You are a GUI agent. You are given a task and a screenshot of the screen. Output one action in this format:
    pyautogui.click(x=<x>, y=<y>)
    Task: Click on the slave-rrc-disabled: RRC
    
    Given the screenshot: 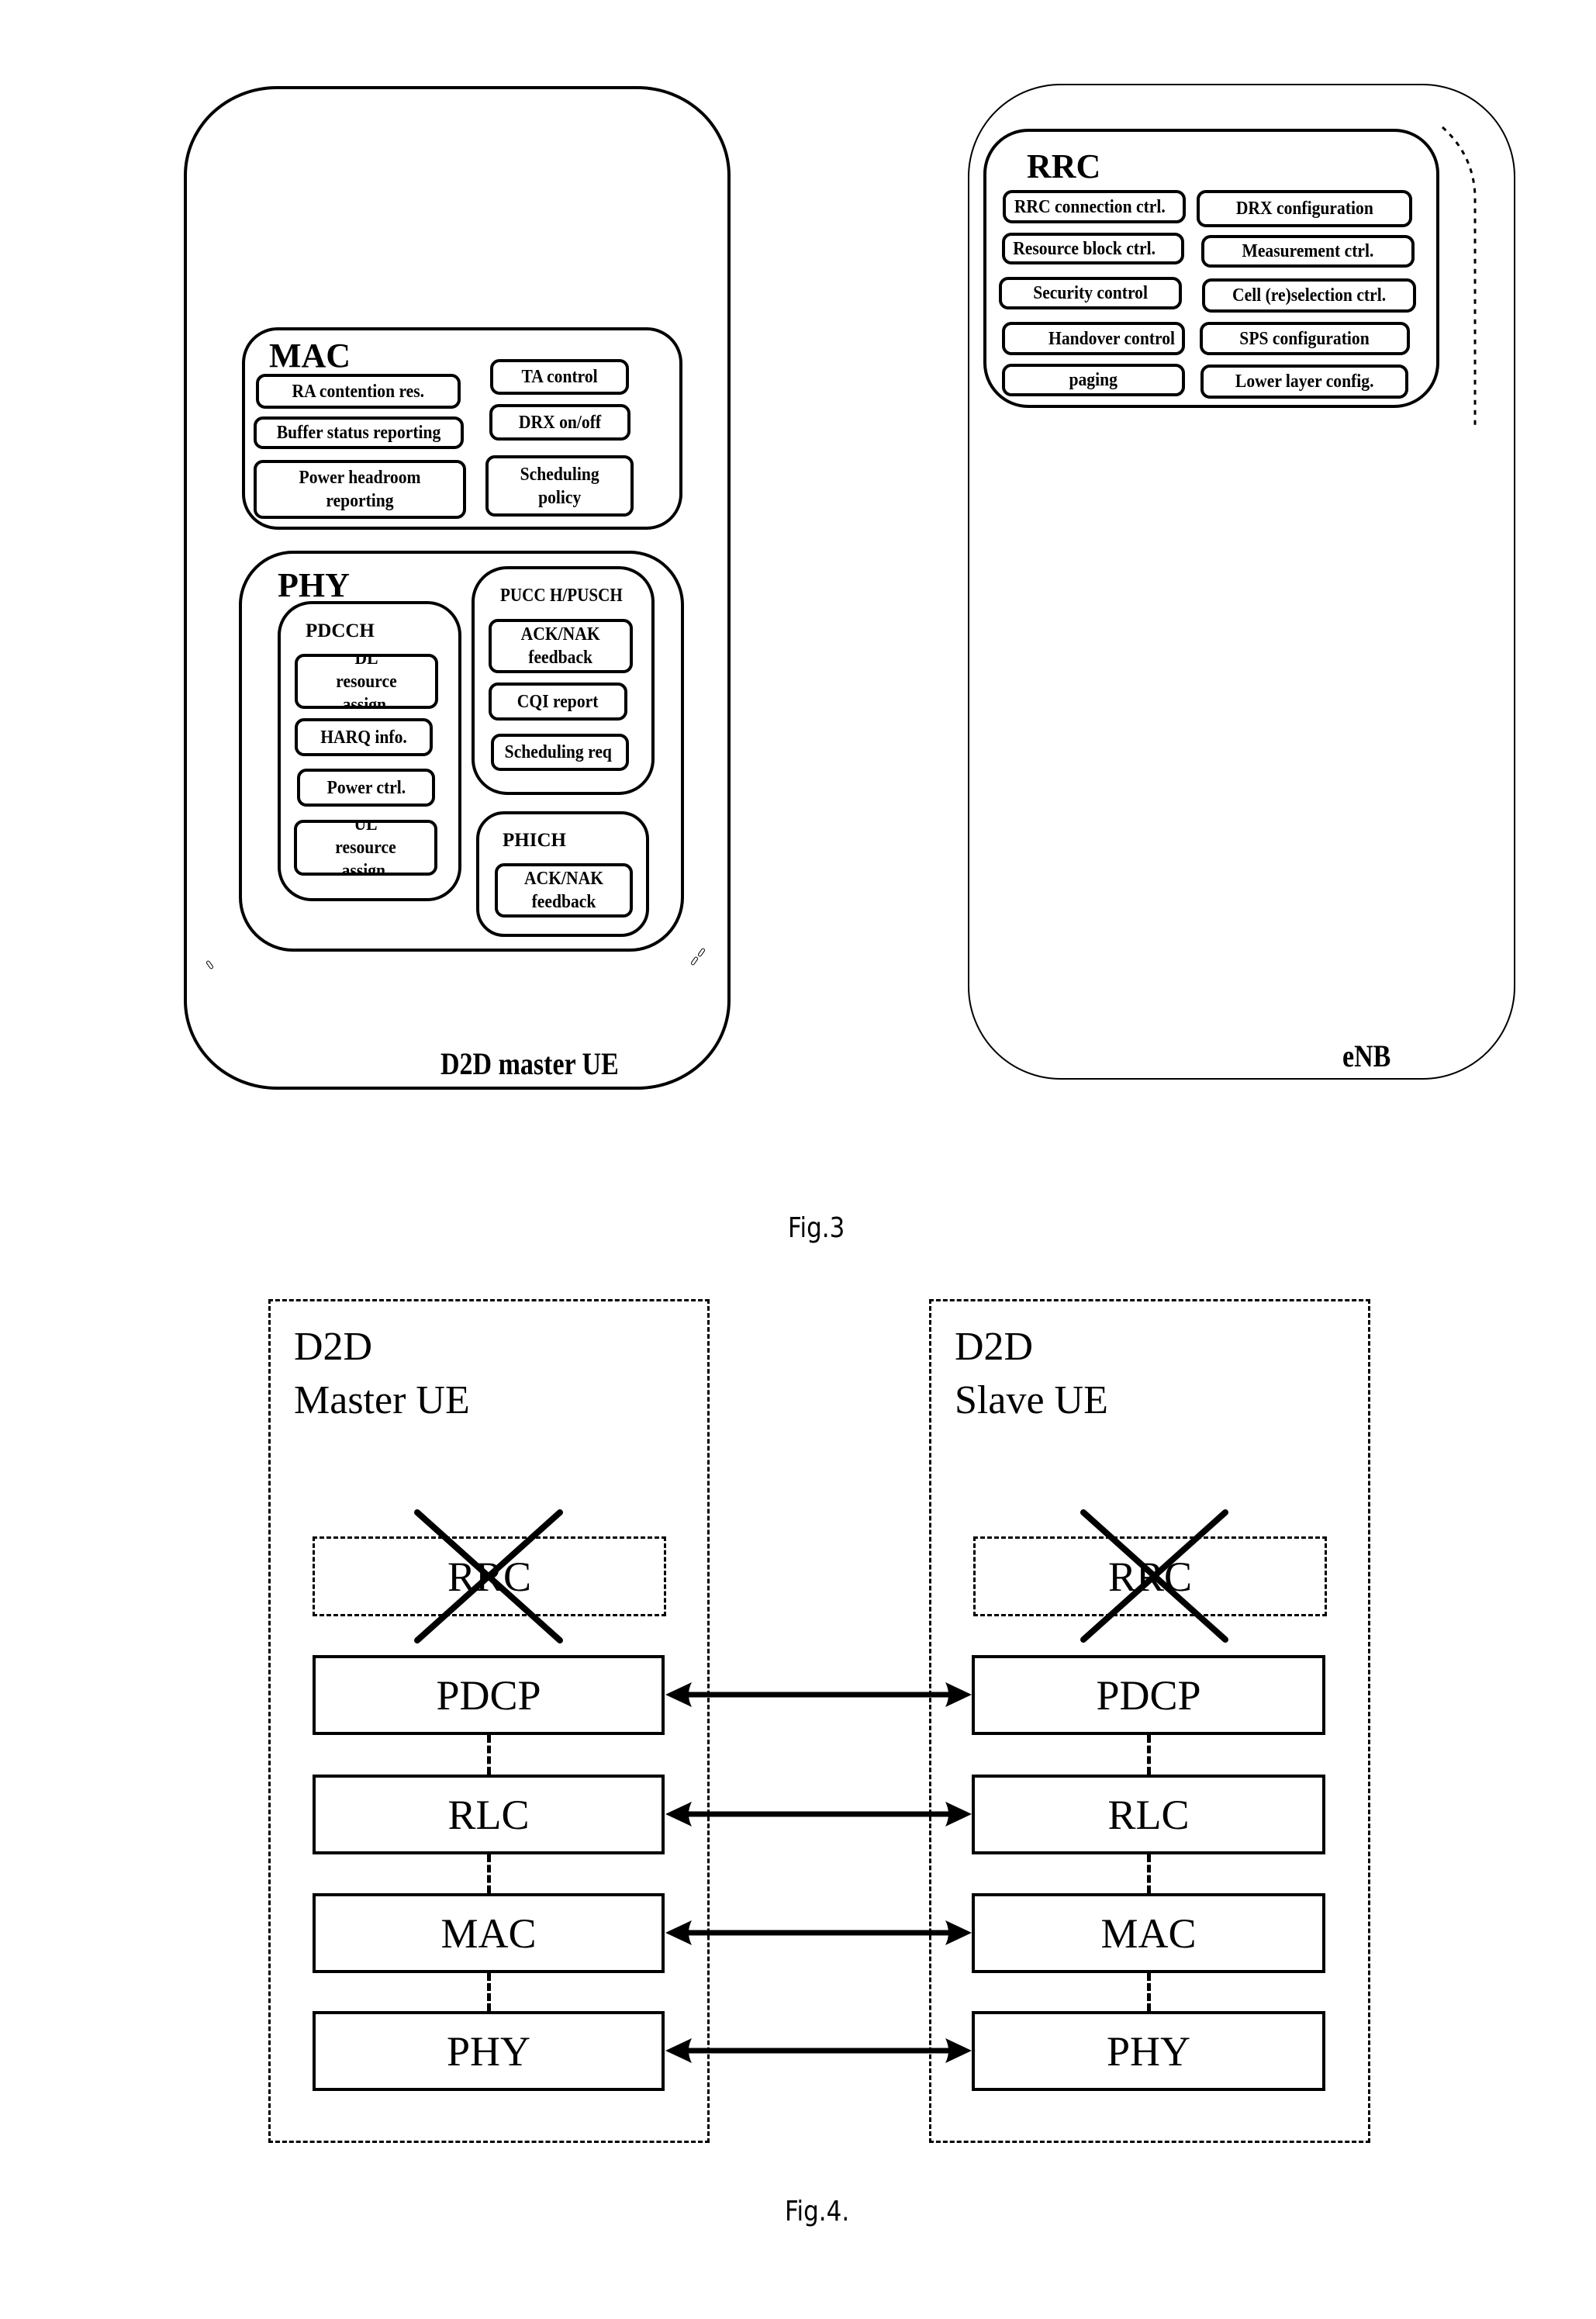 What is the action you would take?
    pyautogui.click(x=1150, y=1576)
    